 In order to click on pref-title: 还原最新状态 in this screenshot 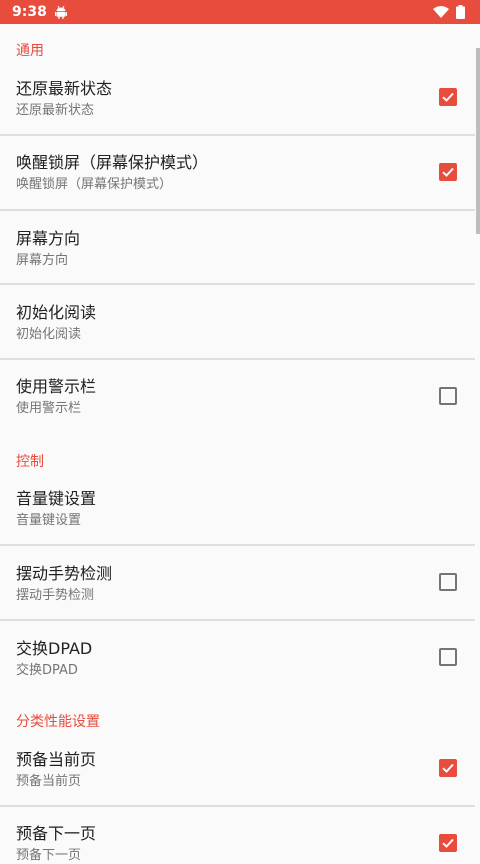, I will do `click(64, 88)`.